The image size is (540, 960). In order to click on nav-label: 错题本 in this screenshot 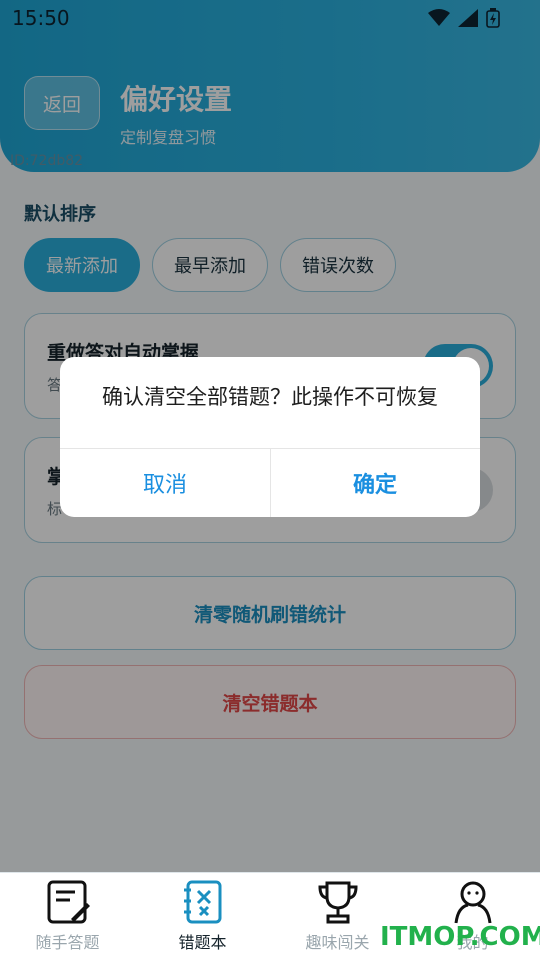, I will do `click(202, 942)`.